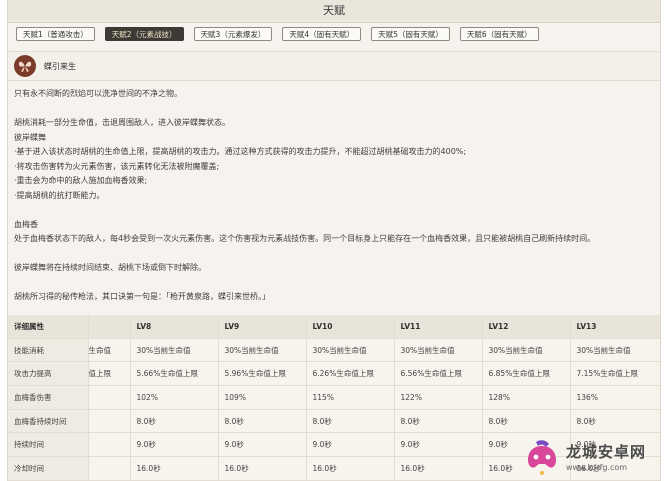  What do you see at coordinates (142, 296) in the screenshot?
I see `description-lore: 胡桃所习得的秘传枪法，其口诀第一句是：「枪开黄泉路，蝶引来世桥。」` at bounding box center [142, 296].